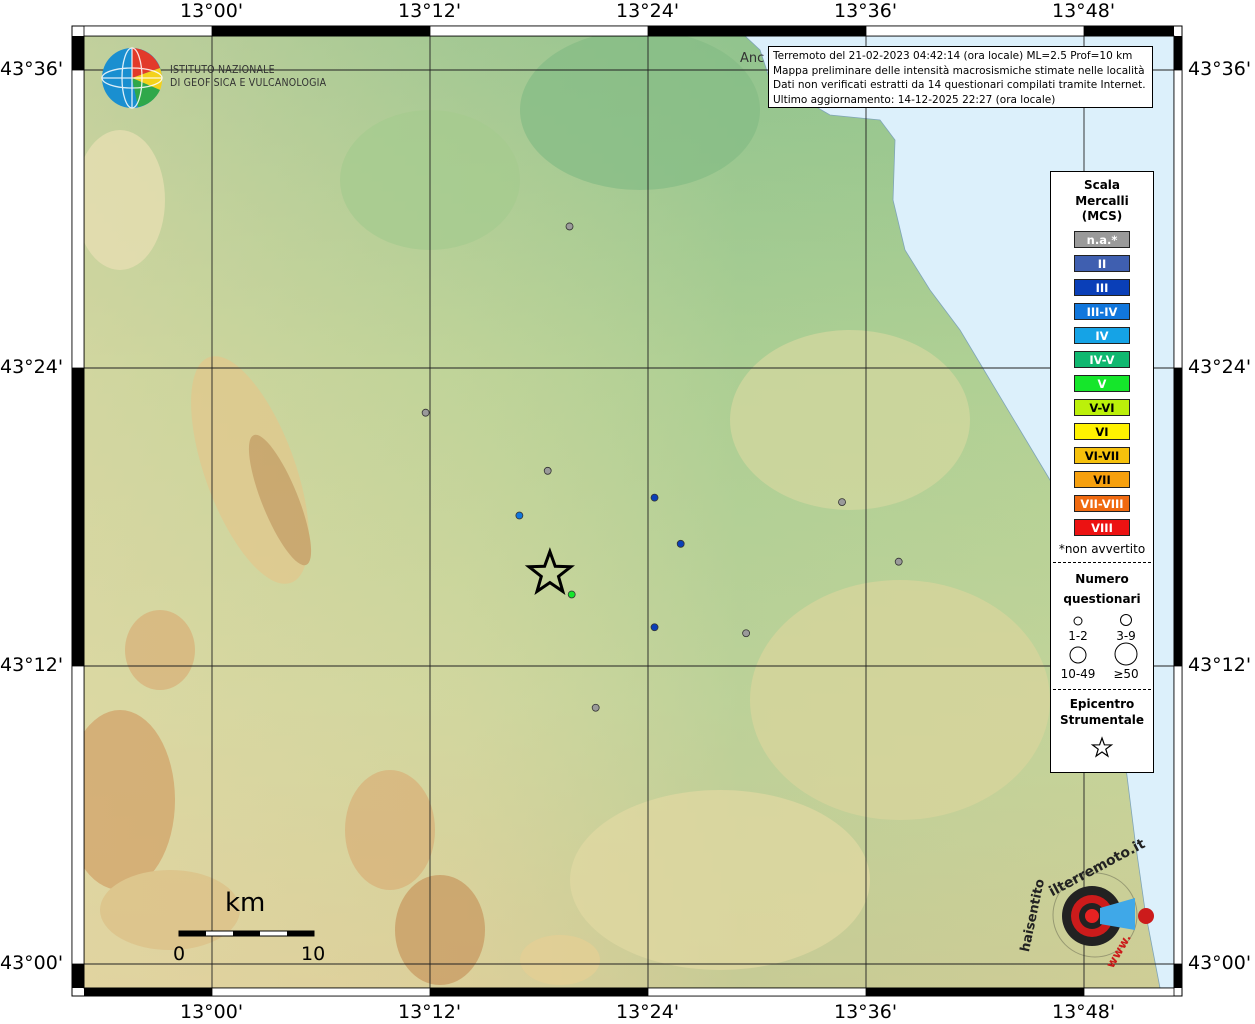 The height and width of the screenshot is (1024, 1255). What do you see at coordinates (212, 1012) in the screenshot?
I see `coord-bottom-1: 13°00'` at bounding box center [212, 1012].